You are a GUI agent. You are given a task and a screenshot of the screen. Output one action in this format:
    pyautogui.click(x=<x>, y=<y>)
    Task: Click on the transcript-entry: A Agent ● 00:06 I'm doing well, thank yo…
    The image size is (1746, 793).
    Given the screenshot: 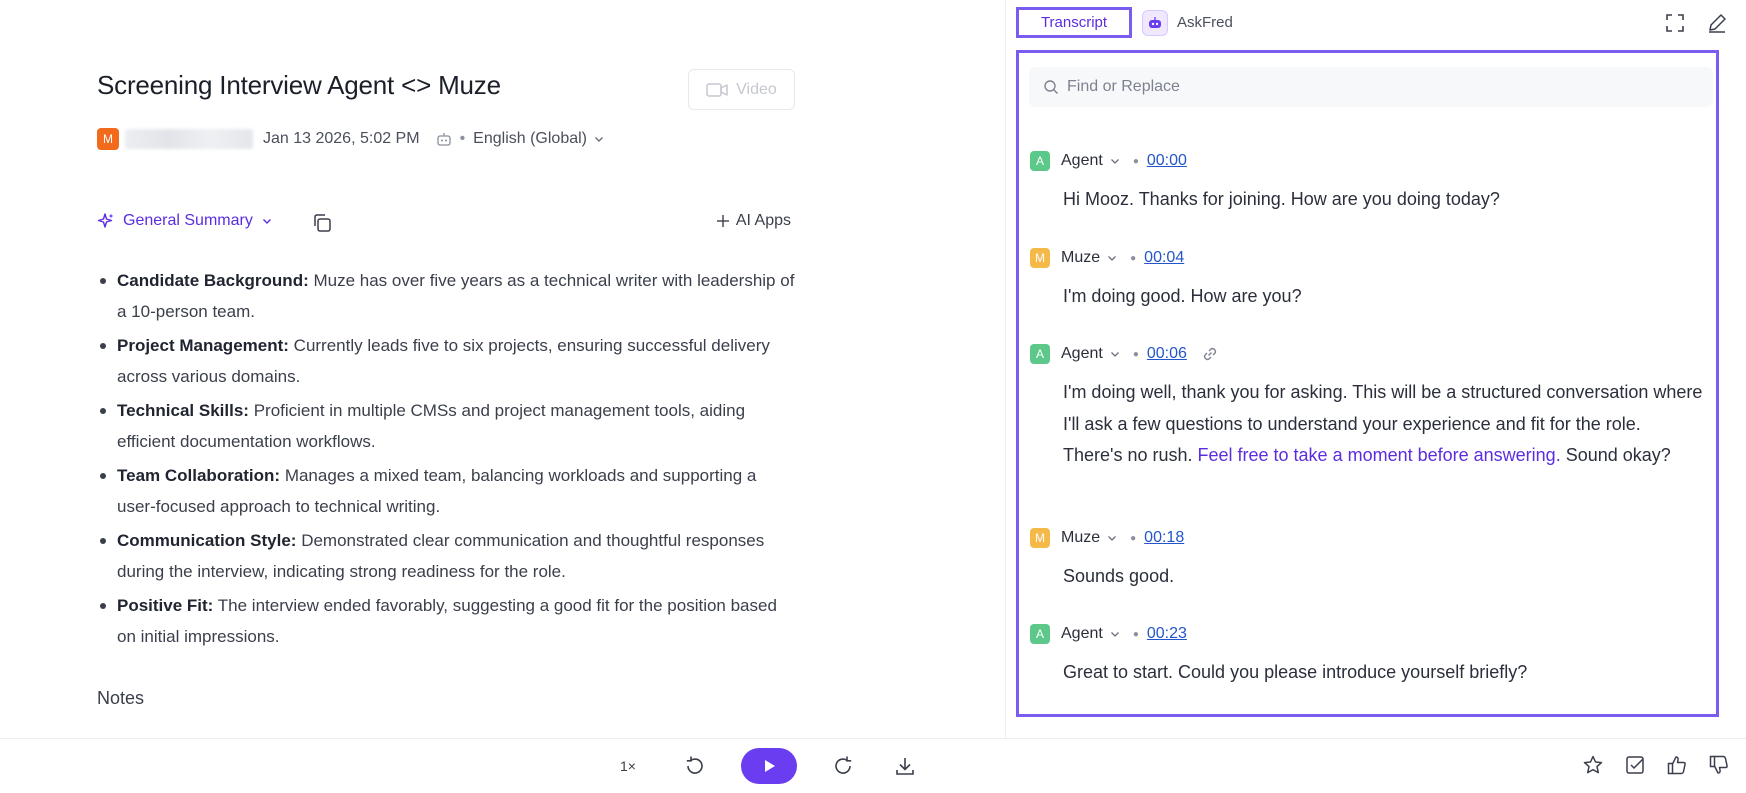 What is the action you would take?
    pyautogui.click(x=1370, y=407)
    